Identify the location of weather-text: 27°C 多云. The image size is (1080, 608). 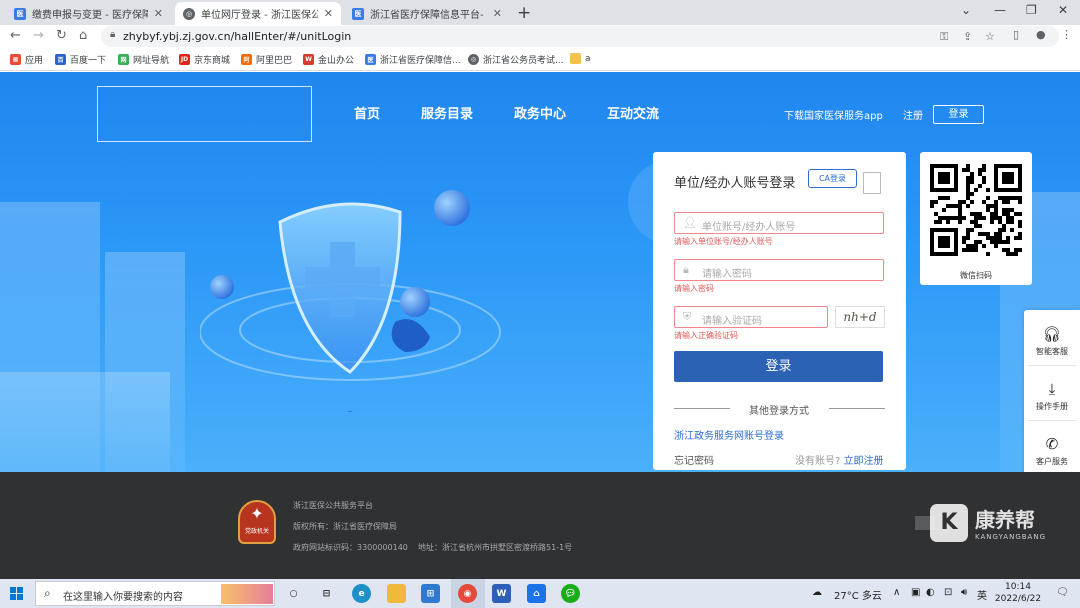
(858, 594).